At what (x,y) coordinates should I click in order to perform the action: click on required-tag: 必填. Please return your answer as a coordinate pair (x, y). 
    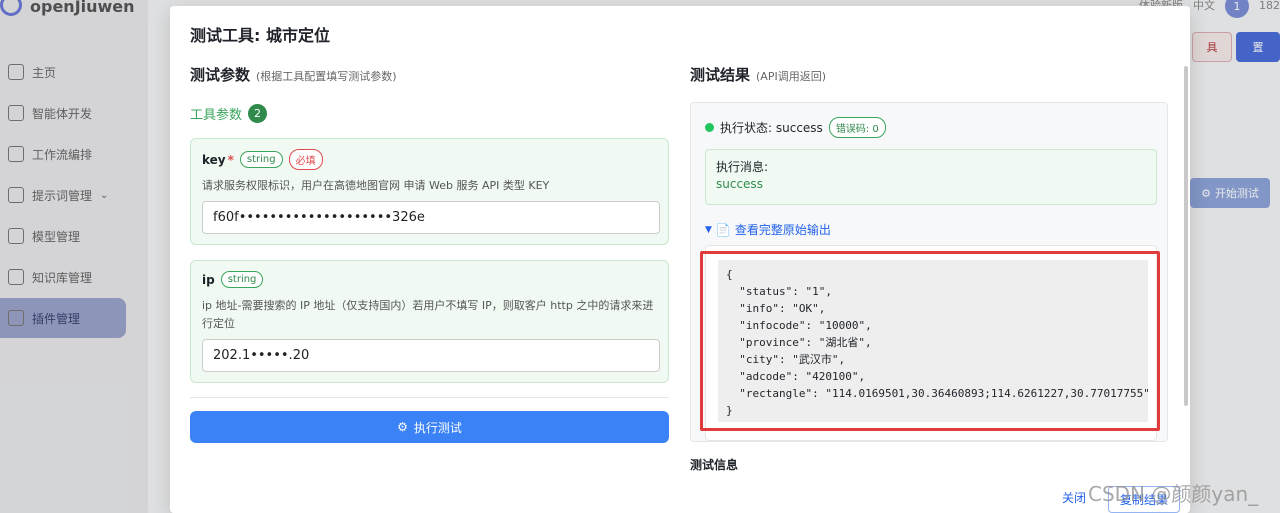
    Looking at the image, I should click on (305, 159).